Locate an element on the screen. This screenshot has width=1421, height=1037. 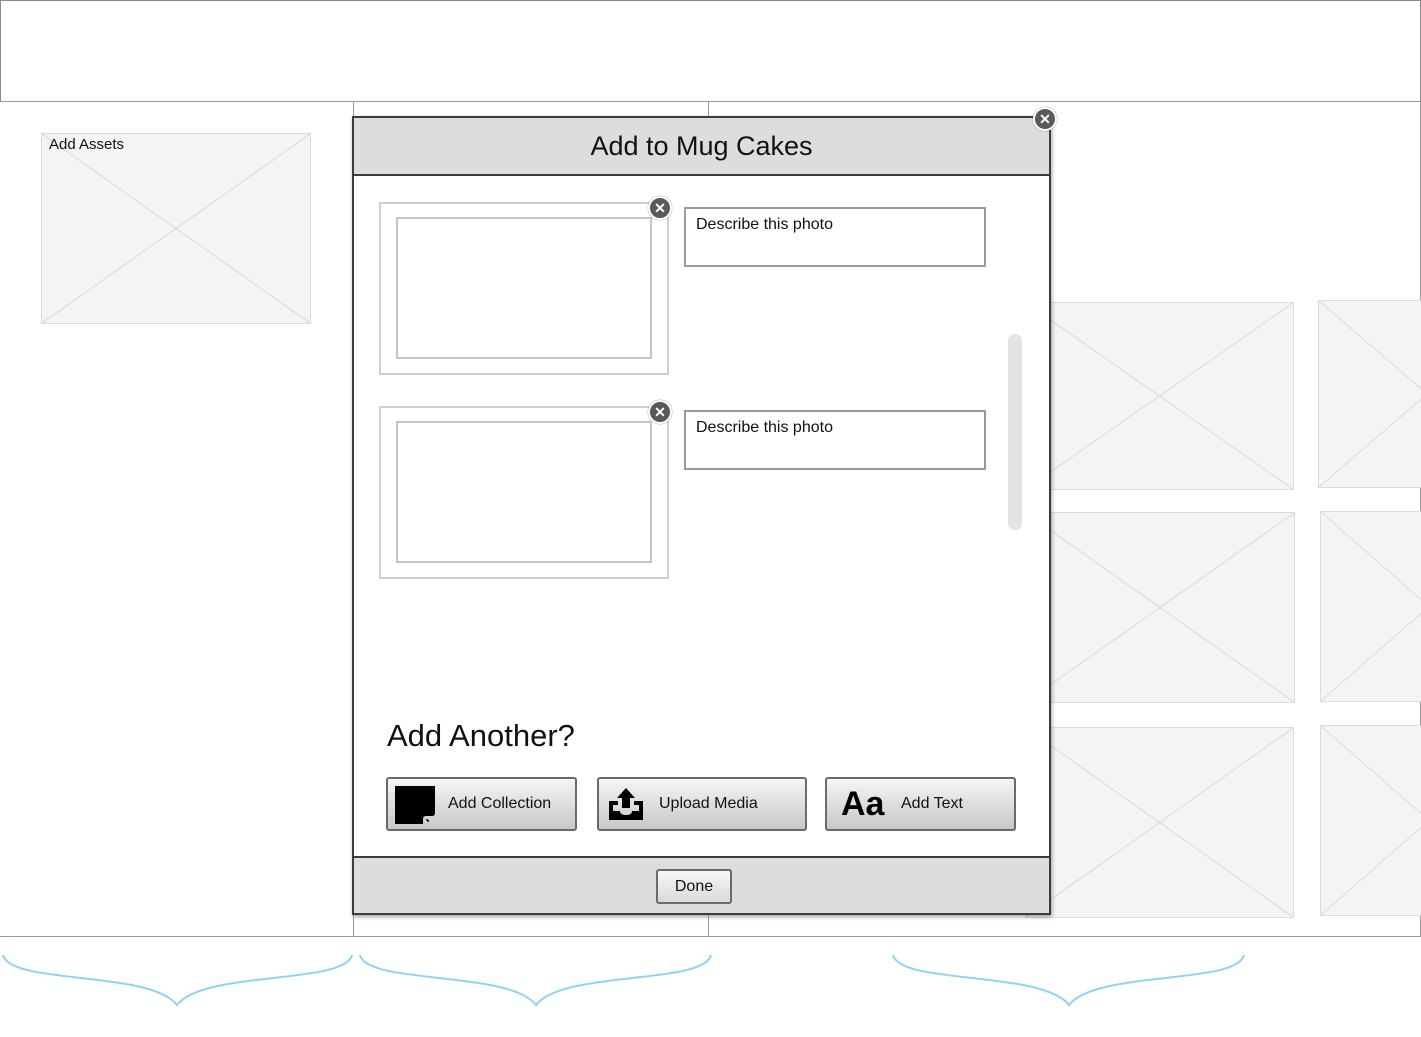
annotation-braces is located at coordinates (623, 980).